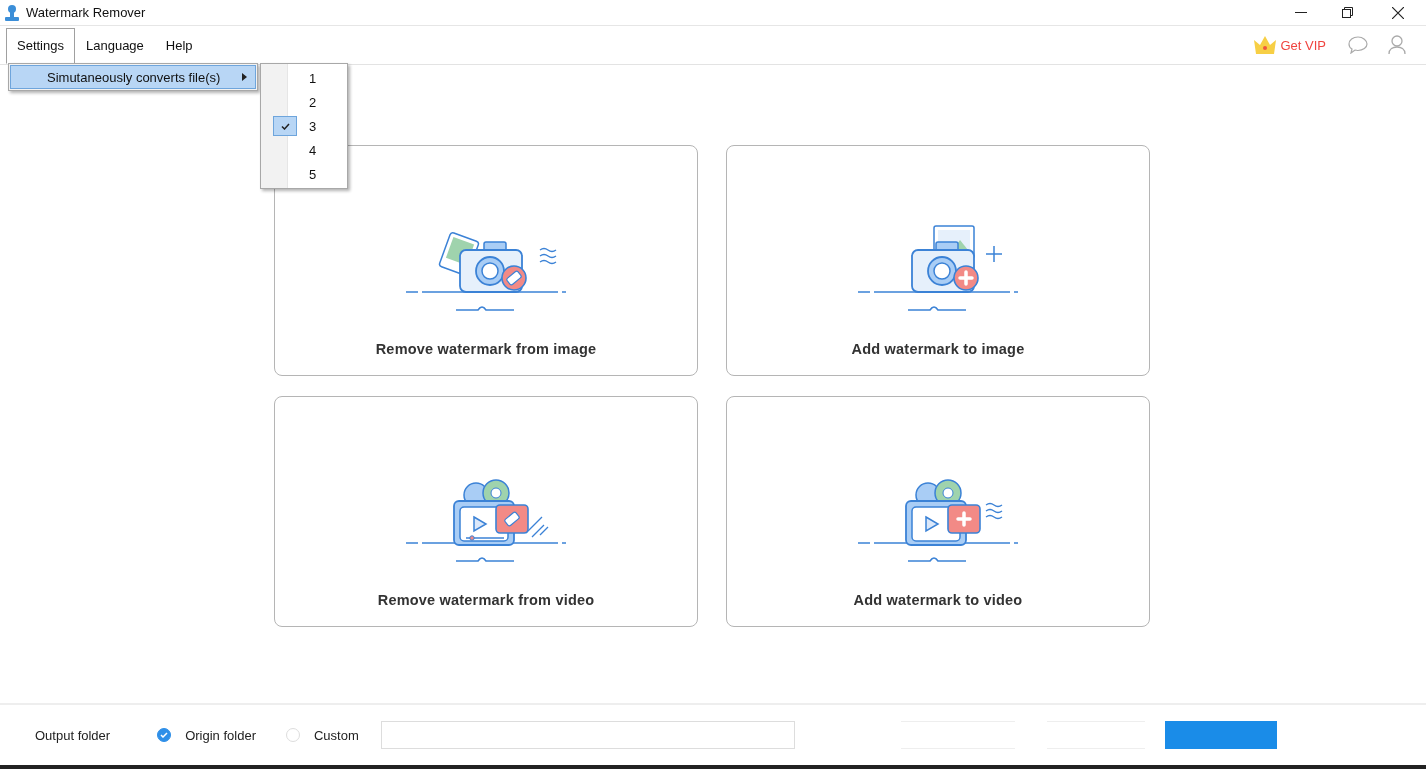 The width and height of the screenshot is (1426, 769). I want to click on dropdown-menu-item: Simutaneously converts file(s), so click(133, 77).